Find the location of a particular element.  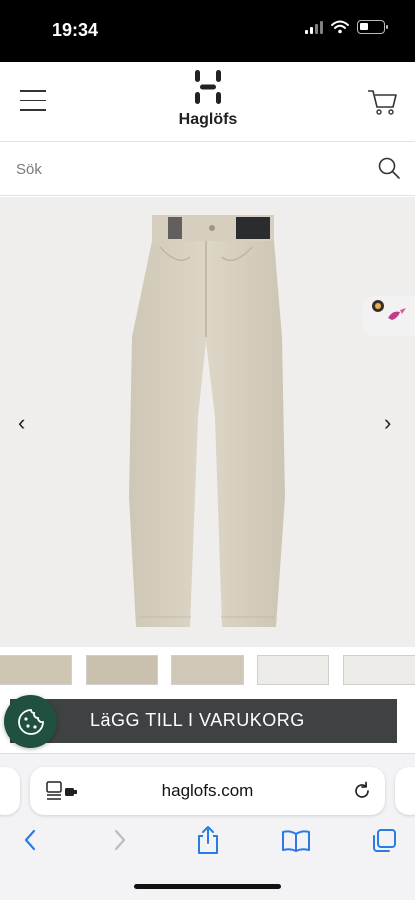

status-time: 19:34 is located at coordinates (75, 30).